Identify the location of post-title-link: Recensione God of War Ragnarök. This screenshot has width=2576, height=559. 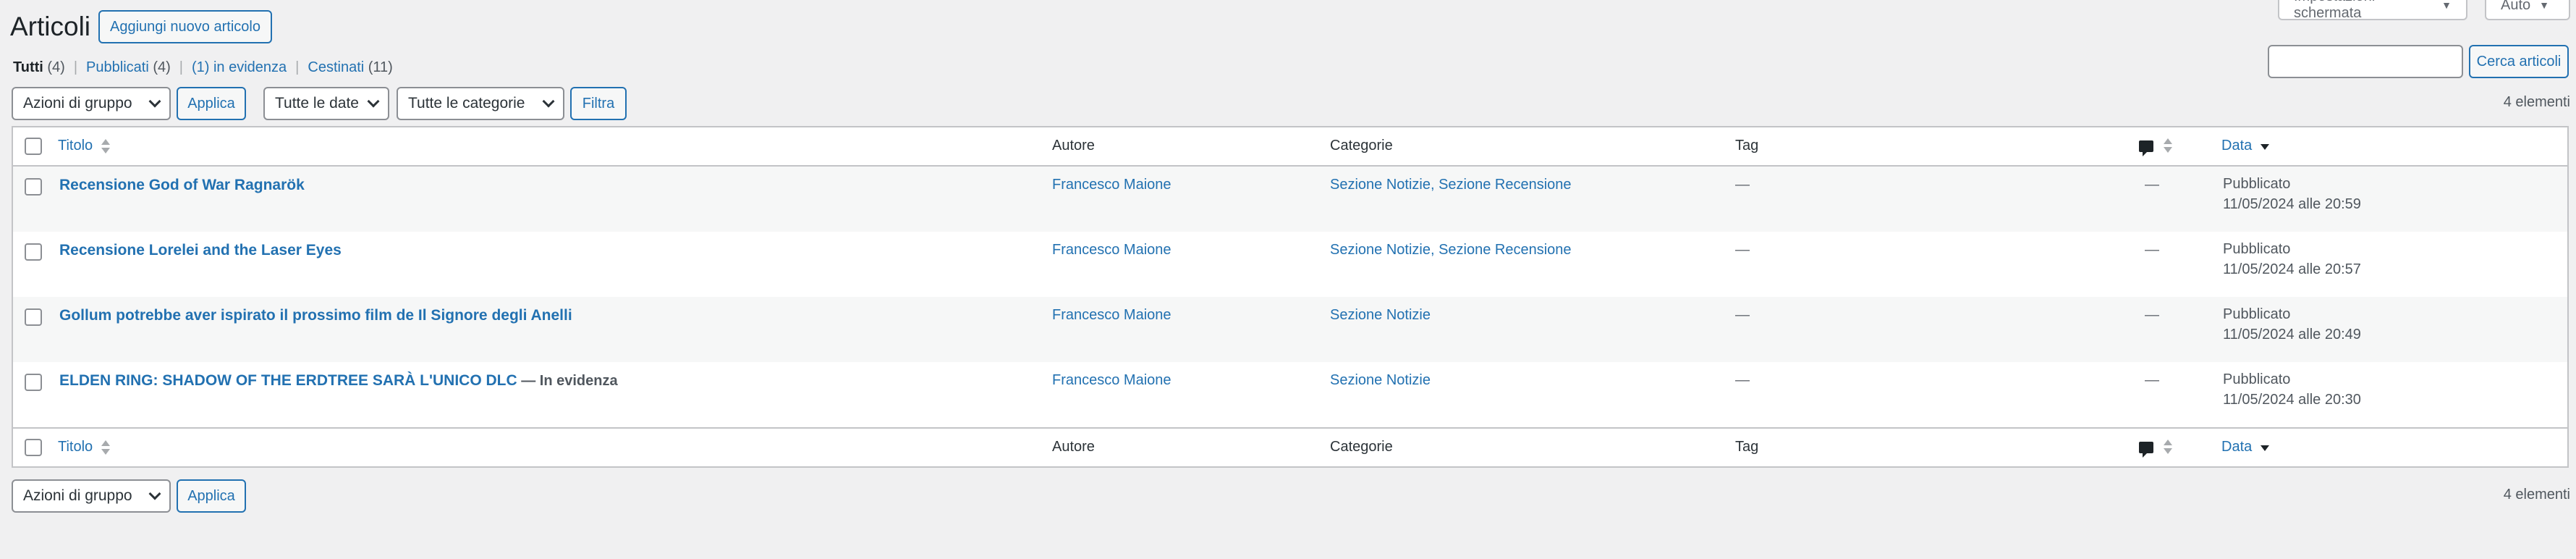
(182, 185).